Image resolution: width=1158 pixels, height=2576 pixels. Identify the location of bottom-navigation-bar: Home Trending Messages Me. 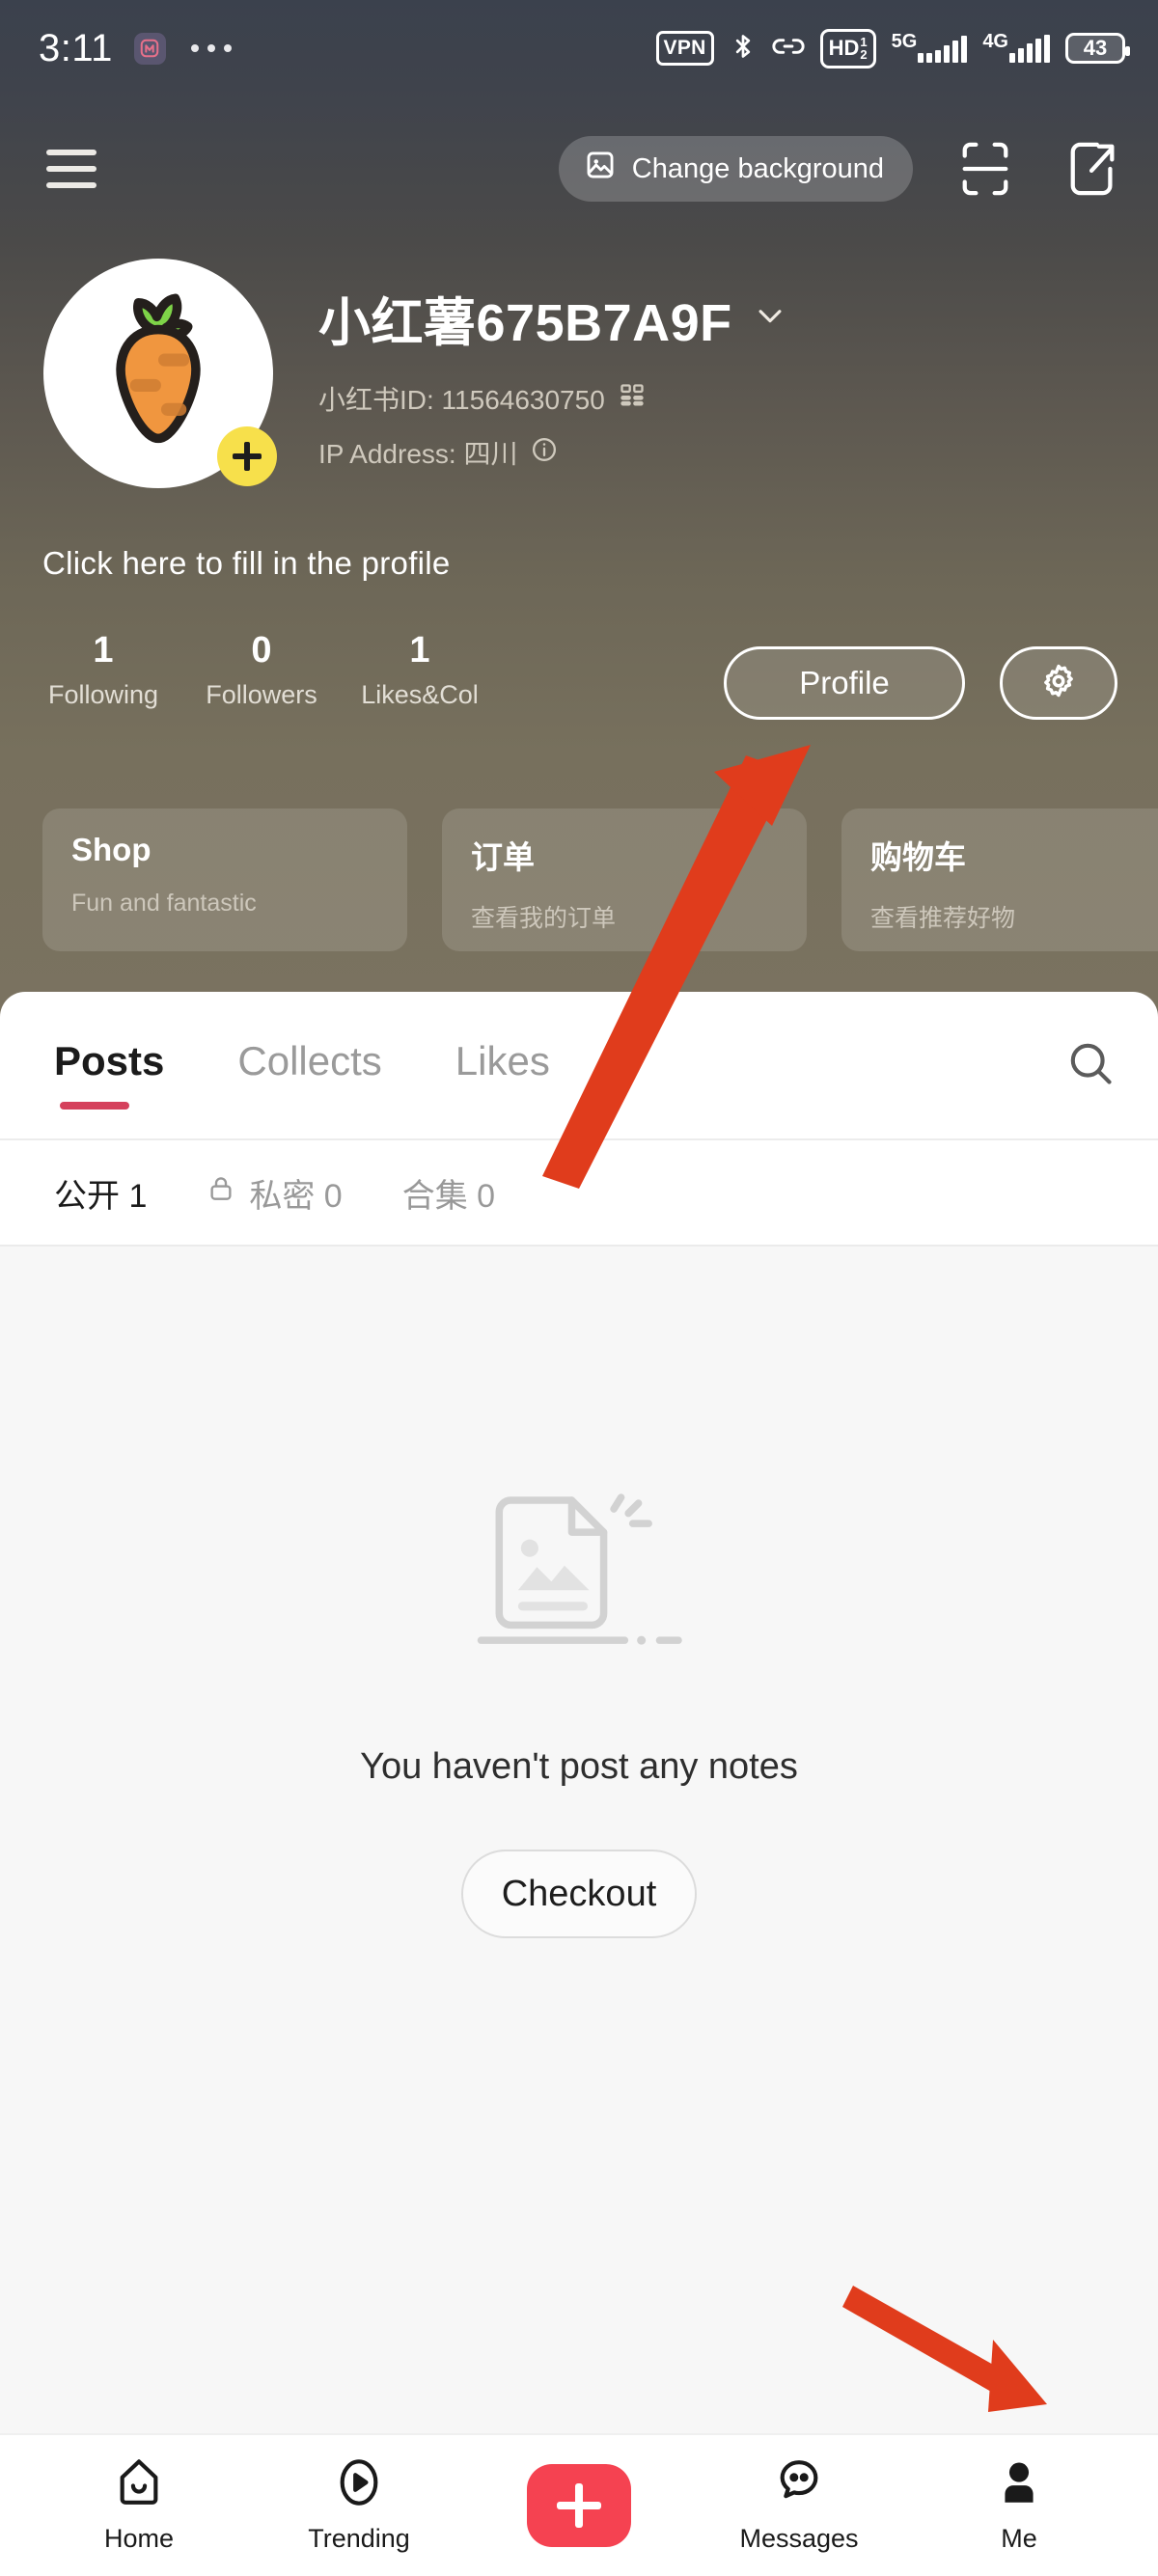
(579, 2505).